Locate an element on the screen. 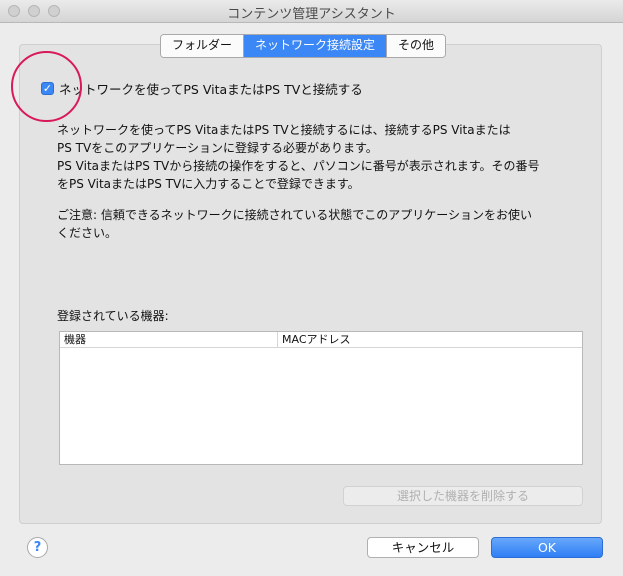 This screenshot has width=623, height=576. network-connect-option: ✓ ネットワークを使ってPS VitaまたはPS TVと接続する is located at coordinates (202, 88).